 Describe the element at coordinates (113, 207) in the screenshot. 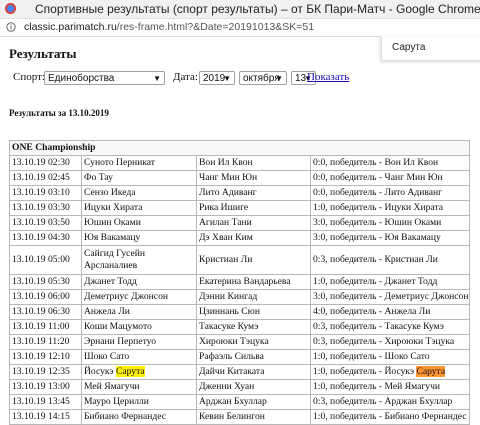

I see `competitor-1-name: Ицуки Хирата` at that location.